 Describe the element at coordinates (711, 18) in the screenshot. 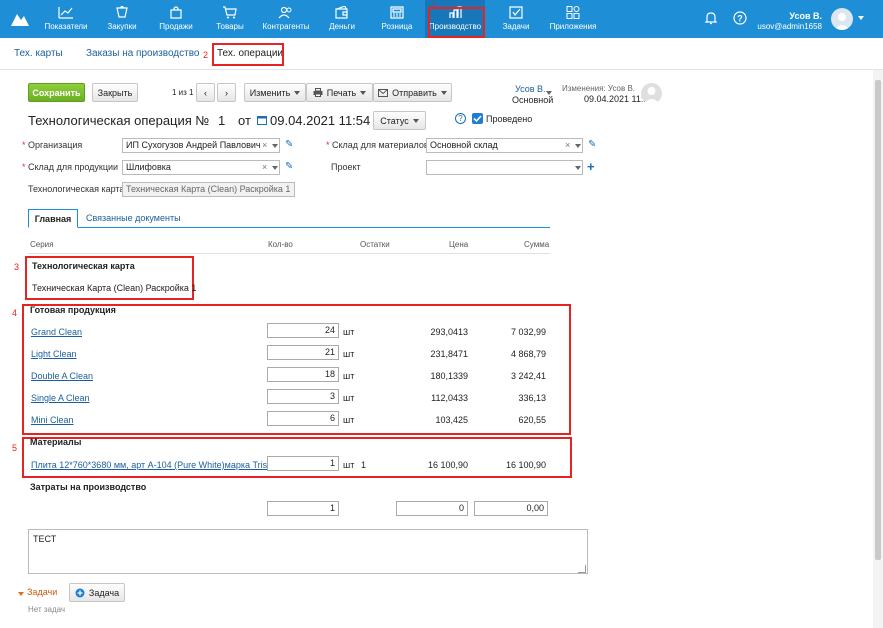

I see `bell-icon` at that location.